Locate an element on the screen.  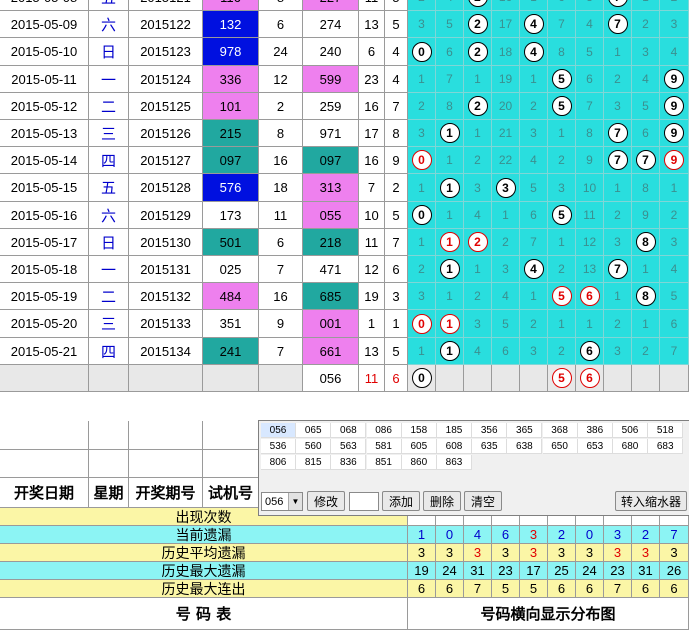
distribution-cell: 10 is located at coordinates (590, 188).